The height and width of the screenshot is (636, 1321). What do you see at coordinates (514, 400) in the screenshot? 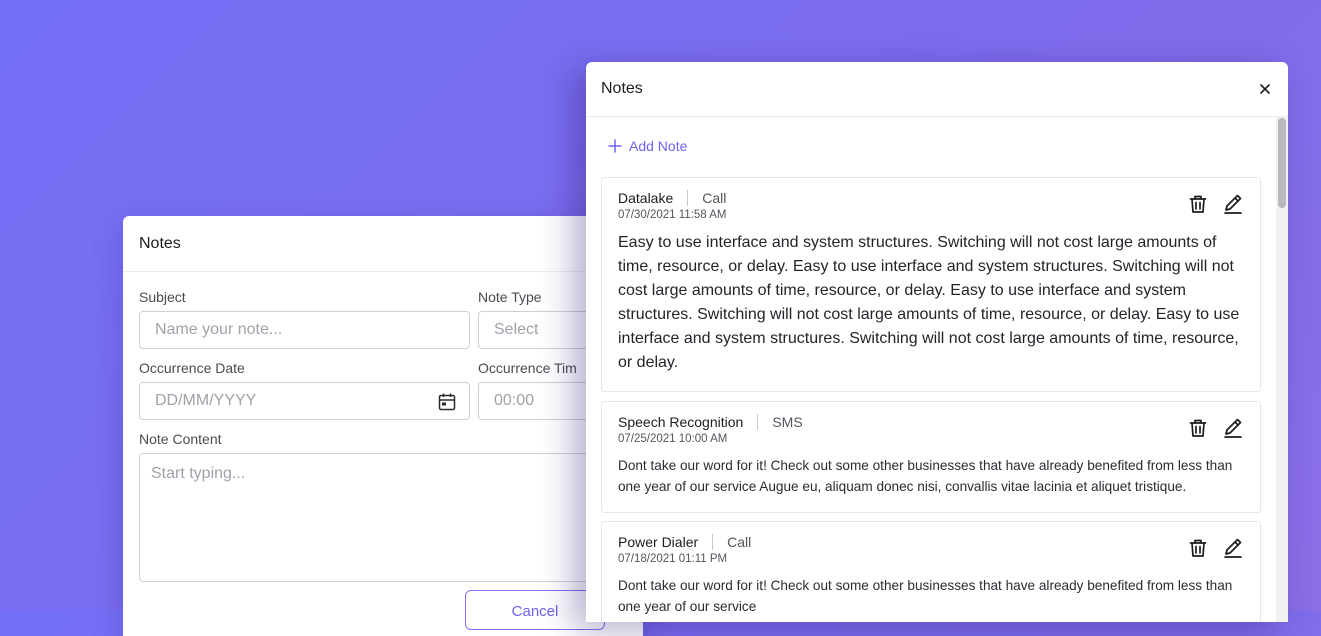
I see `time-placeholder: 00:00` at bounding box center [514, 400].